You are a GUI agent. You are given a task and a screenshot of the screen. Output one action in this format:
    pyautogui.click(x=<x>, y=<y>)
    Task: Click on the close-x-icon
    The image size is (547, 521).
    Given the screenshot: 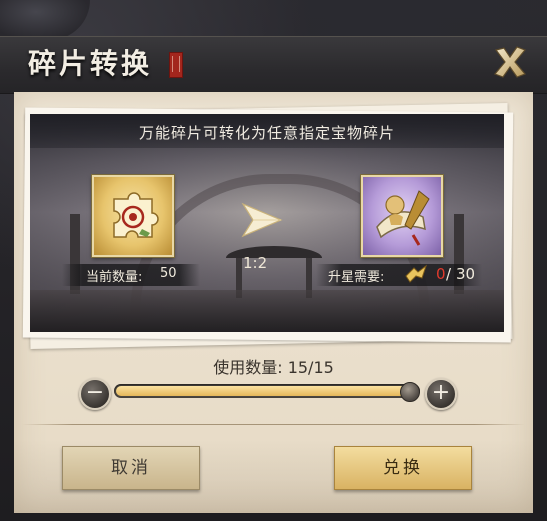 What is the action you would take?
    pyautogui.click(x=510, y=62)
    